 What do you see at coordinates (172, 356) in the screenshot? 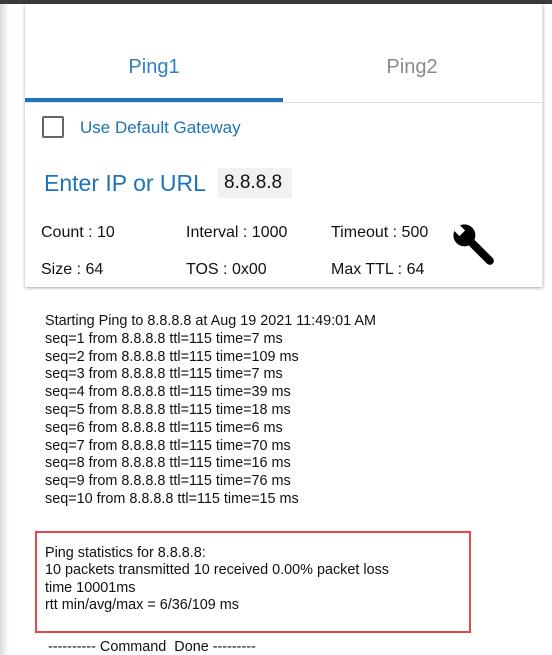
I see `log-line: seq=2 from 8.8.8.8 ttl=115 time=109 ms` at bounding box center [172, 356].